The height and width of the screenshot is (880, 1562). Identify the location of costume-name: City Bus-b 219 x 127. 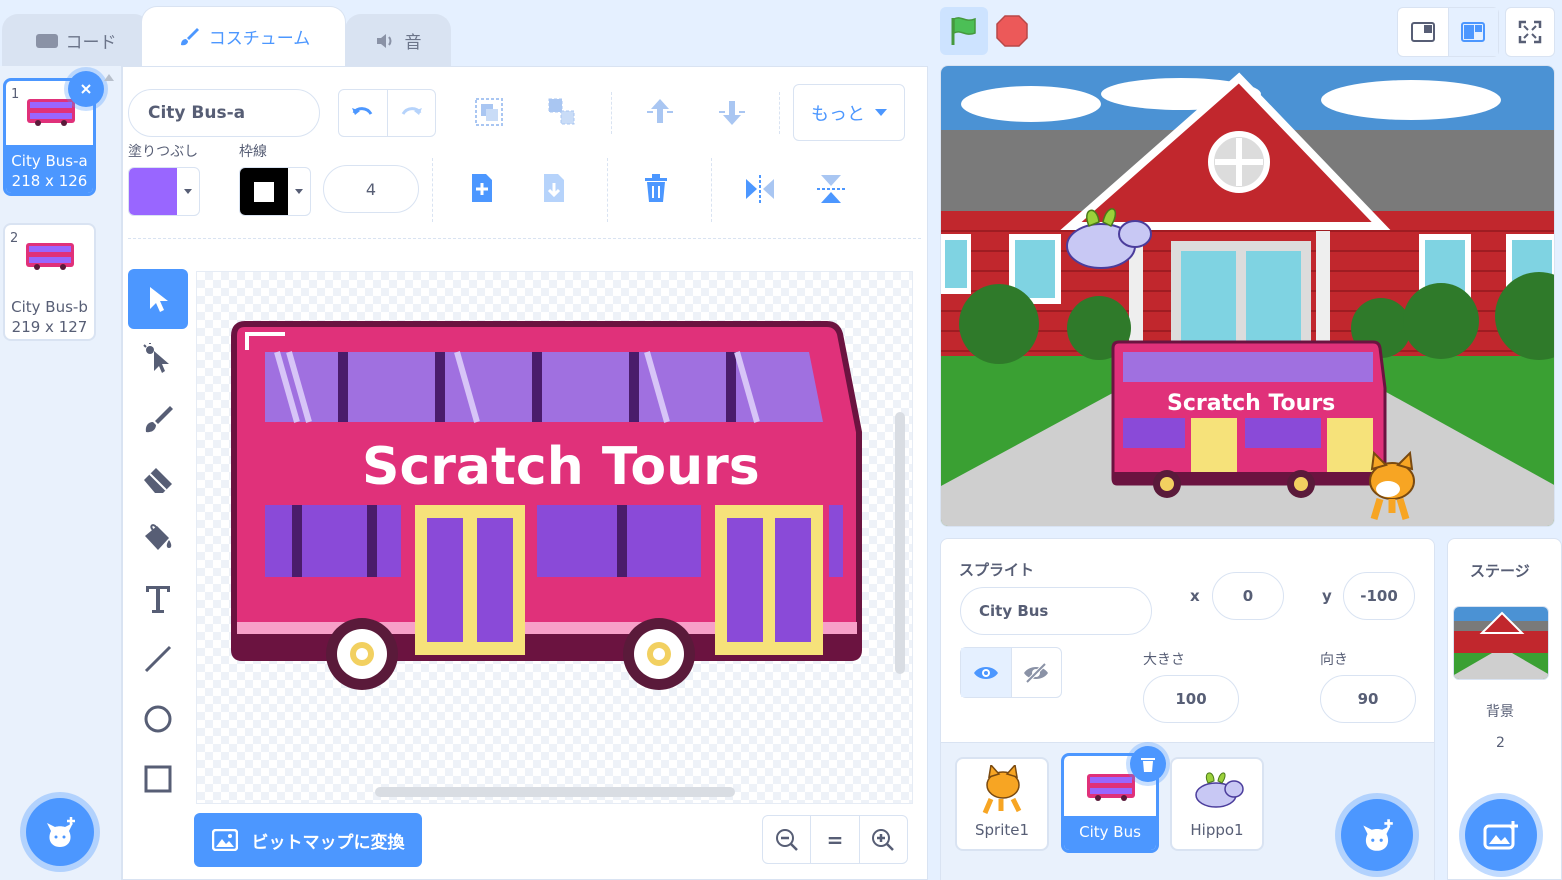
(49, 317).